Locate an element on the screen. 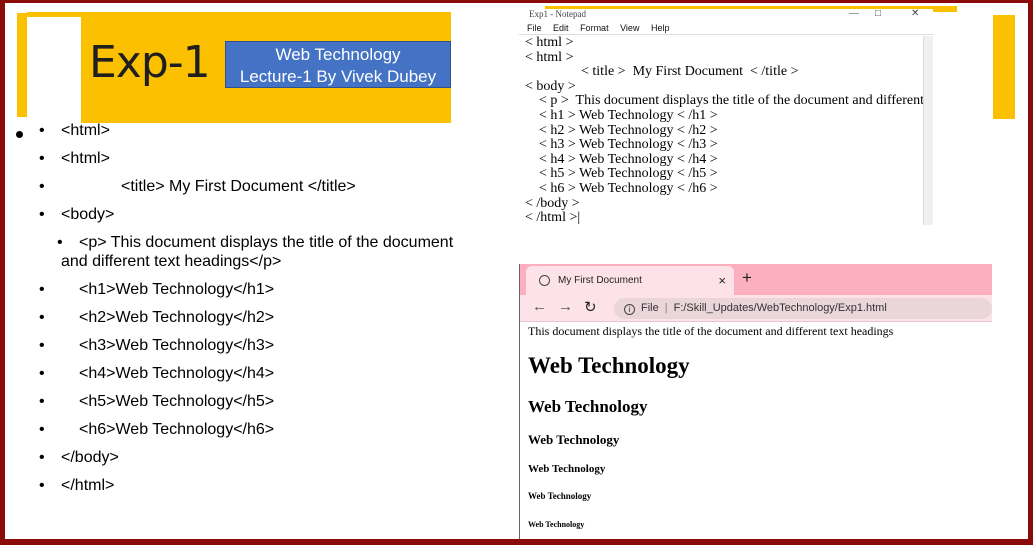 This screenshot has height=545, width=1033. code-line: < h1 > Web Technology < /h1 > is located at coordinates (621, 115).